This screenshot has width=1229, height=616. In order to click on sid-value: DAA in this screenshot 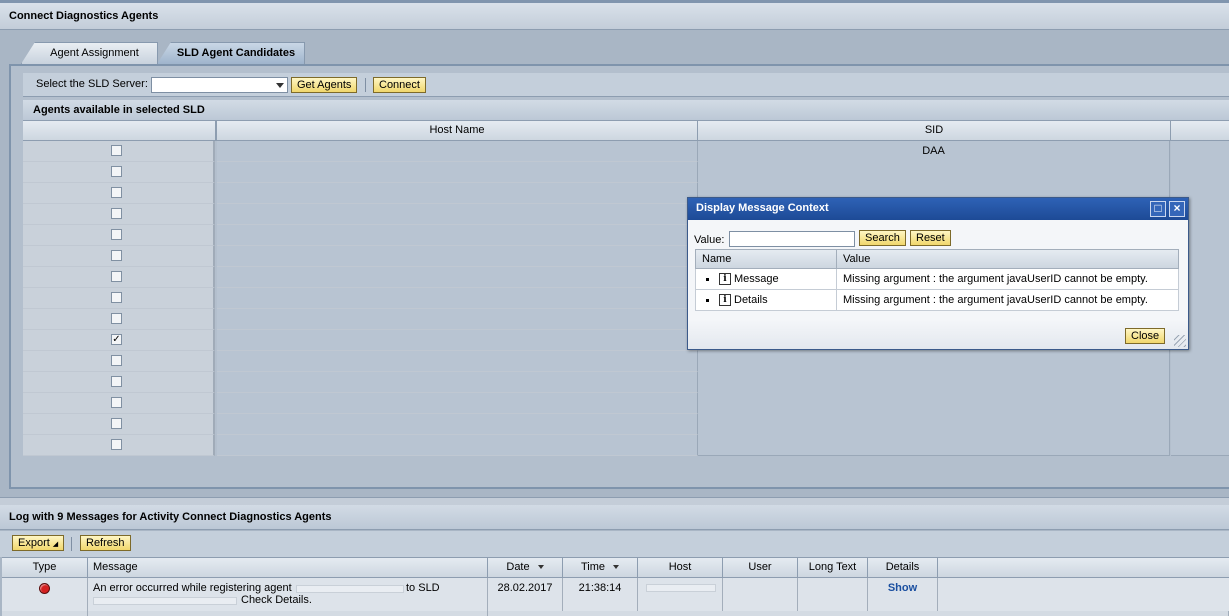, I will do `click(933, 151)`.